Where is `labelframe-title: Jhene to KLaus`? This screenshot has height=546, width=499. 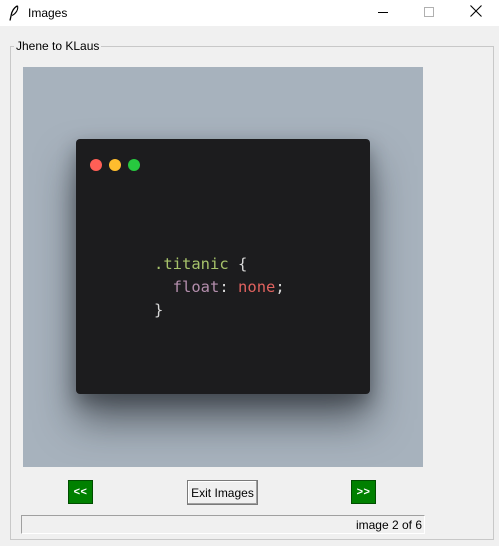
labelframe-title: Jhene to KLaus is located at coordinates (58, 46).